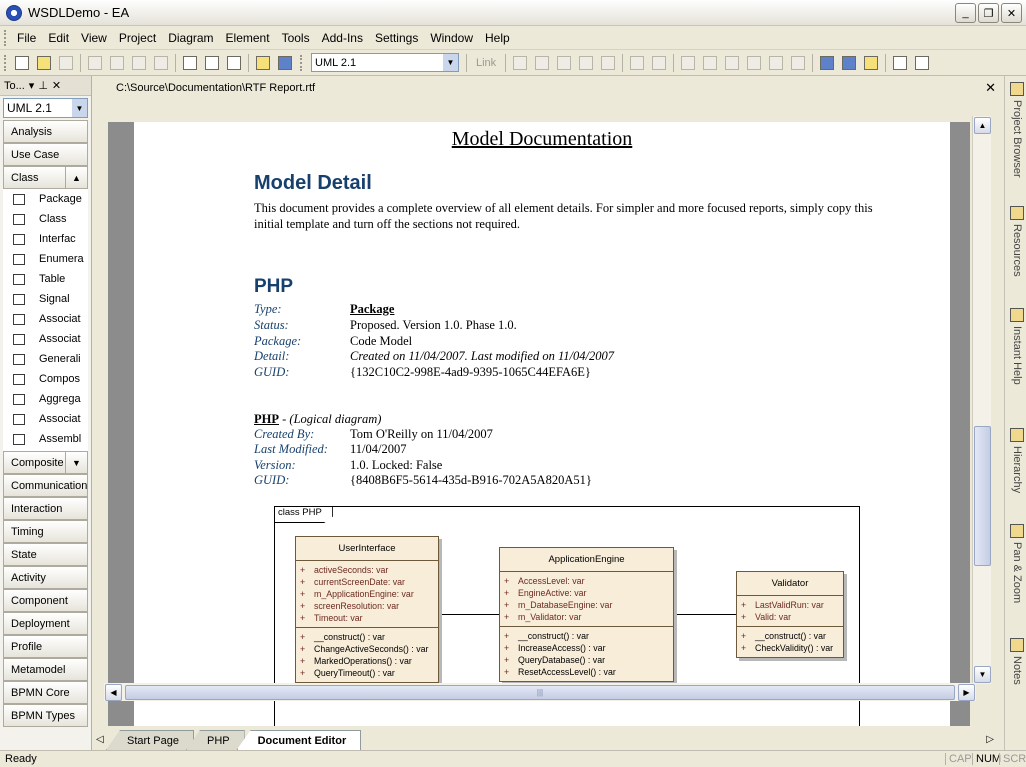 This screenshot has width=1026, height=767. What do you see at coordinates (45, 339) in the screenshot?
I see `tool-association-line: Associat` at bounding box center [45, 339].